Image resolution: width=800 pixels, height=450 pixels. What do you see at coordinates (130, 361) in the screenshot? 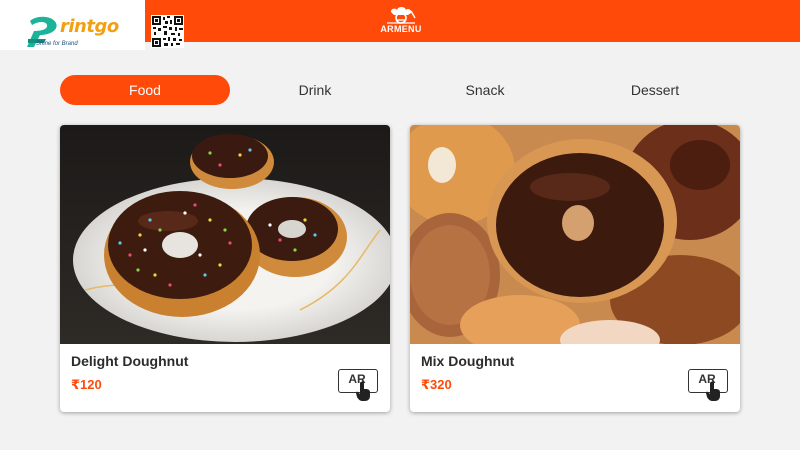
I see `item-name: Delight Doughnut` at bounding box center [130, 361].